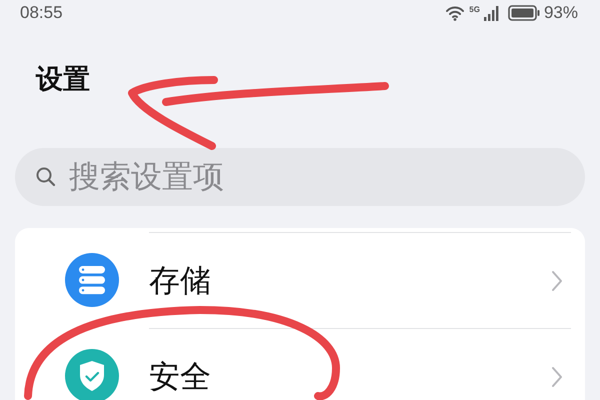 Image resolution: width=600 pixels, height=400 pixels. Describe the element at coordinates (474, 9) in the screenshot. I see `network-type: 5G` at that location.